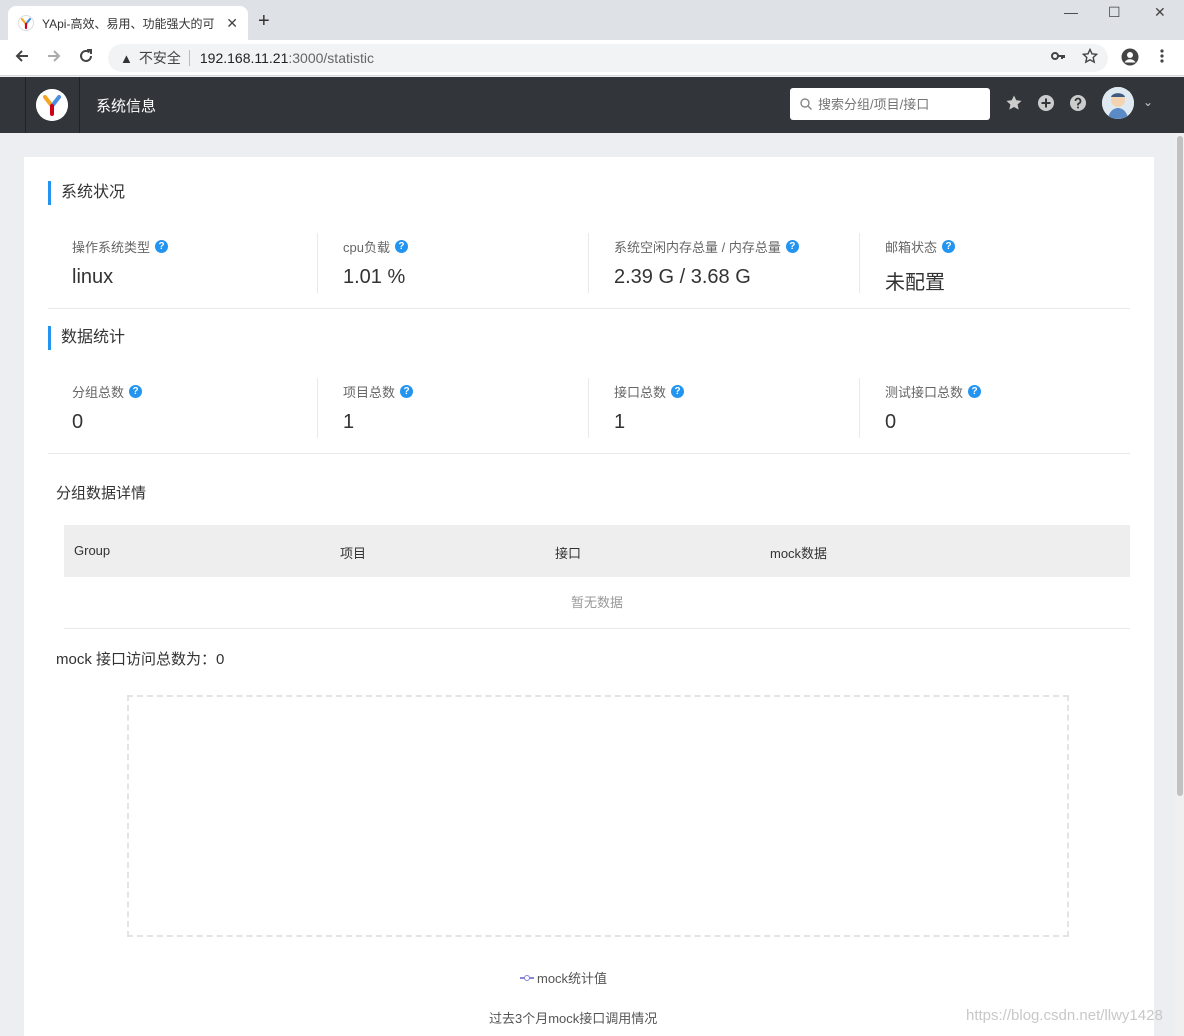 The width and height of the screenshot is (1184, 1036). What do you see at coordinates (806, 104) in the screenshot?
I see `search-icon` at bounding box center [806, 104].